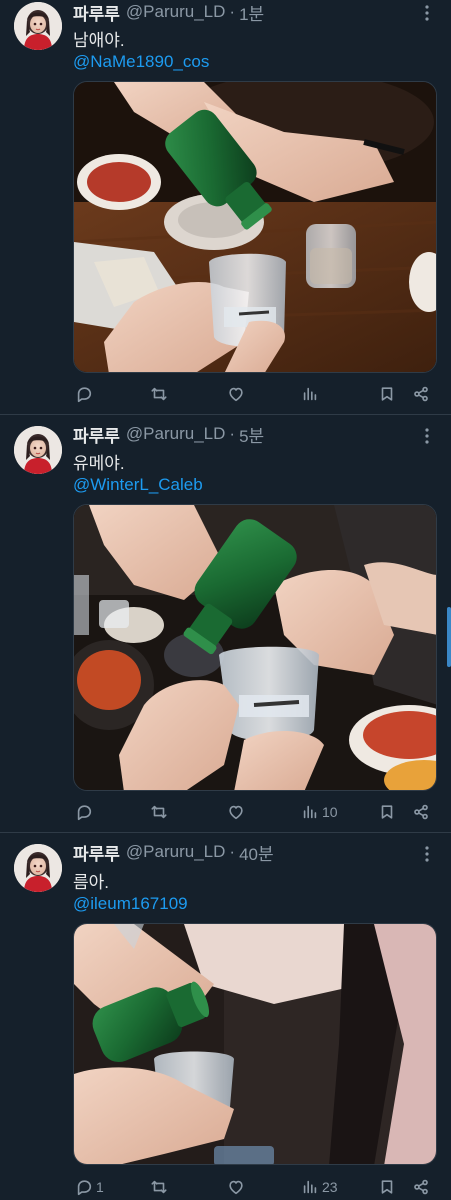  What do you see at coordinates (100, 1187) in the screenshot?
I see `reply-count: 1` at bounding box center [100, 1187].